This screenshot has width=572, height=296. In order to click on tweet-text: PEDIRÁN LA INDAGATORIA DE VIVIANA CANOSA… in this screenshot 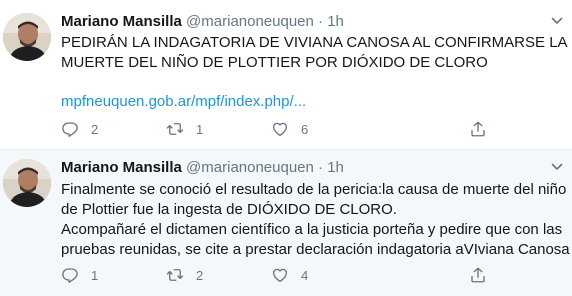, I will do `click(314, 53)`.